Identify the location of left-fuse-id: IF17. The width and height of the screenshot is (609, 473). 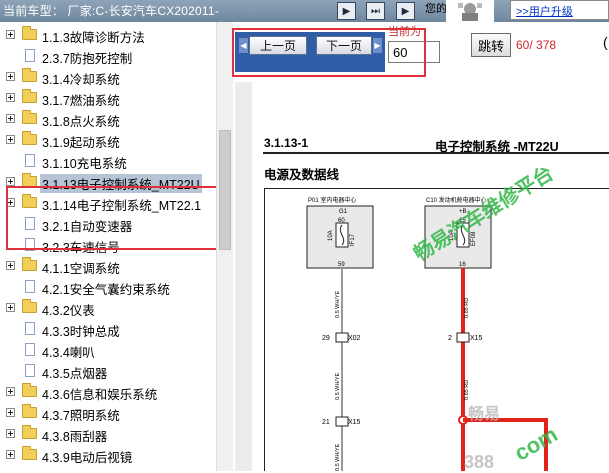
(353, 239).